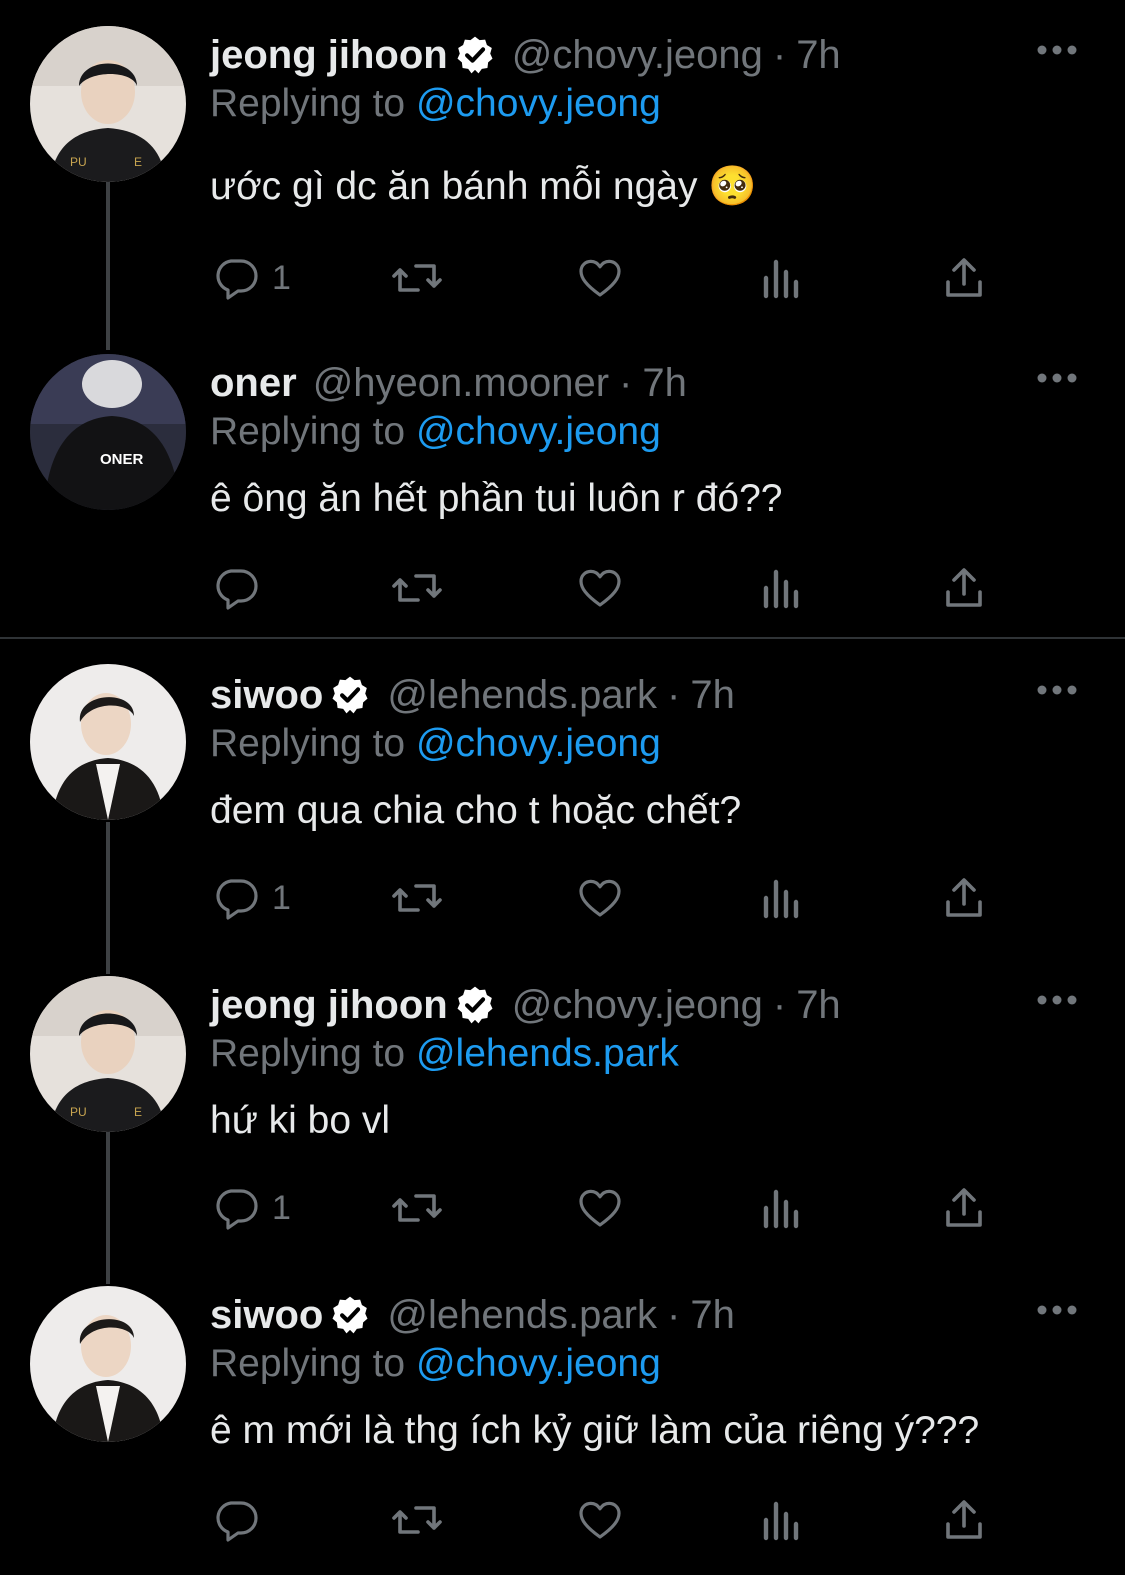 Image resolution: width=1125 pixels, height=1575 pixels. I want to click on tweet-text: ê ông ăn hết phần tui luôn r đó??, so click(496, 498).